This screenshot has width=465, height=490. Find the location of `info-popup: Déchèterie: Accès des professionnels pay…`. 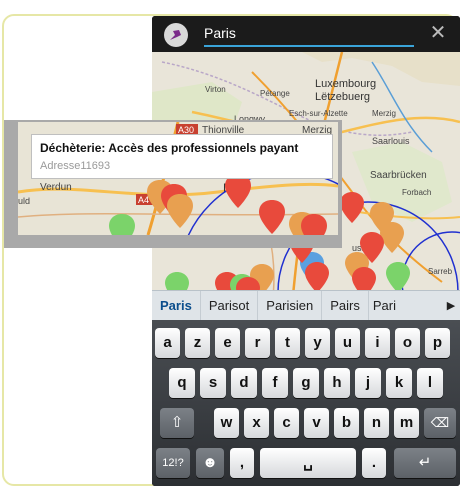

info-popup: Déchèterie: Accès des professionnels pay… is located at coordinates (182, 156).